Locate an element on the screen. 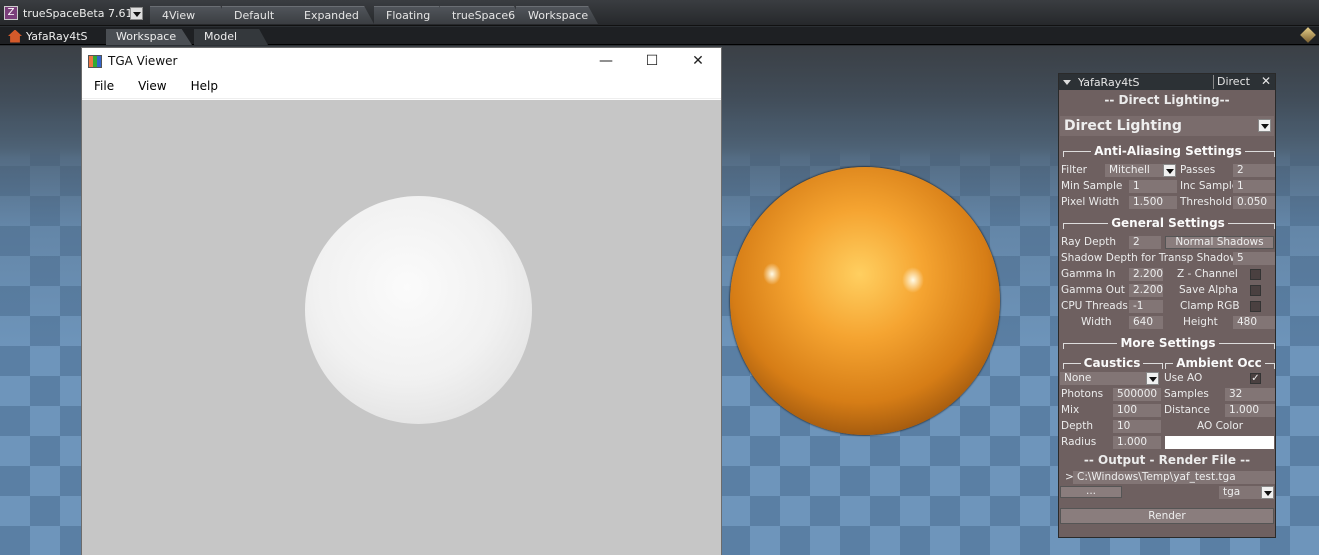  cpu-threads-field: -1 is located at coordinates (1146, 306).